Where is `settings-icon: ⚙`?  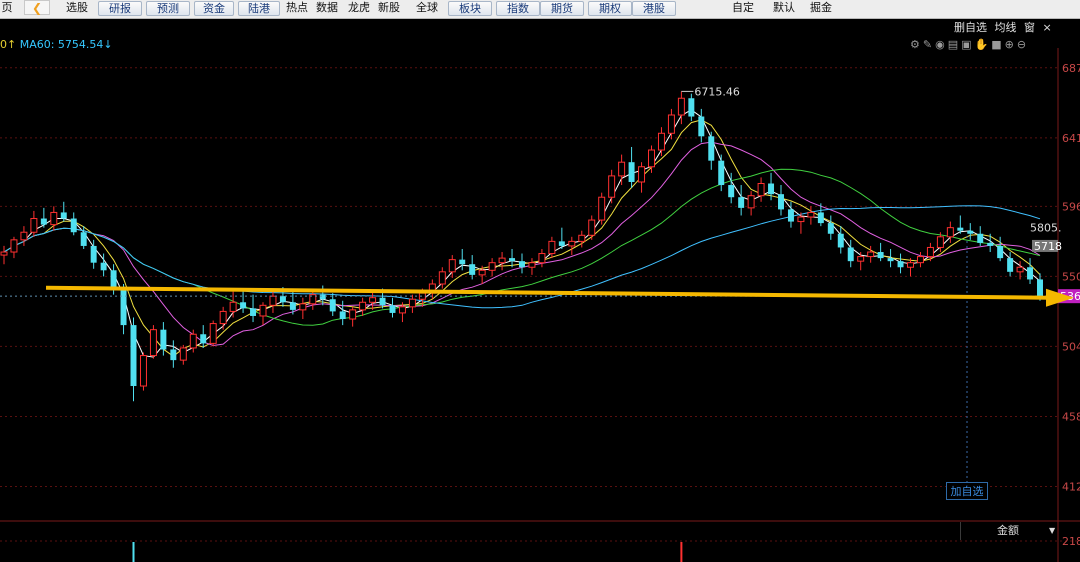 settings-icon: ⚙ is located at coordinates (916, 44).